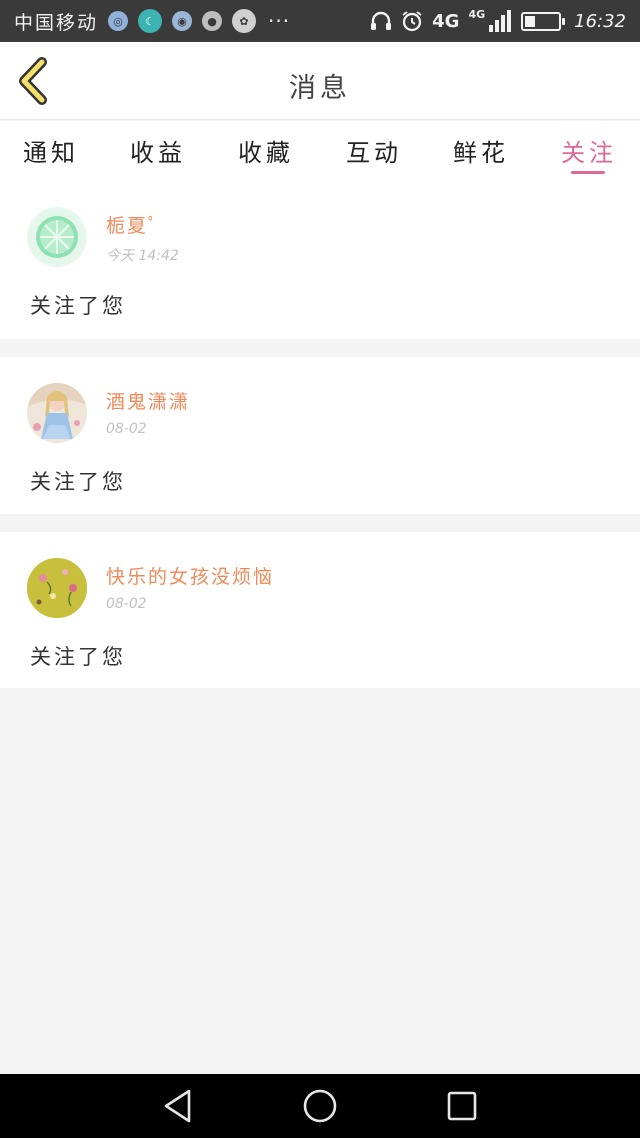 The image size is (640, 1138). What do you see at coordinates (244, 21) in the screenshot?
I see `app-notification-icon: ✿` at bounding box center [244, 21].